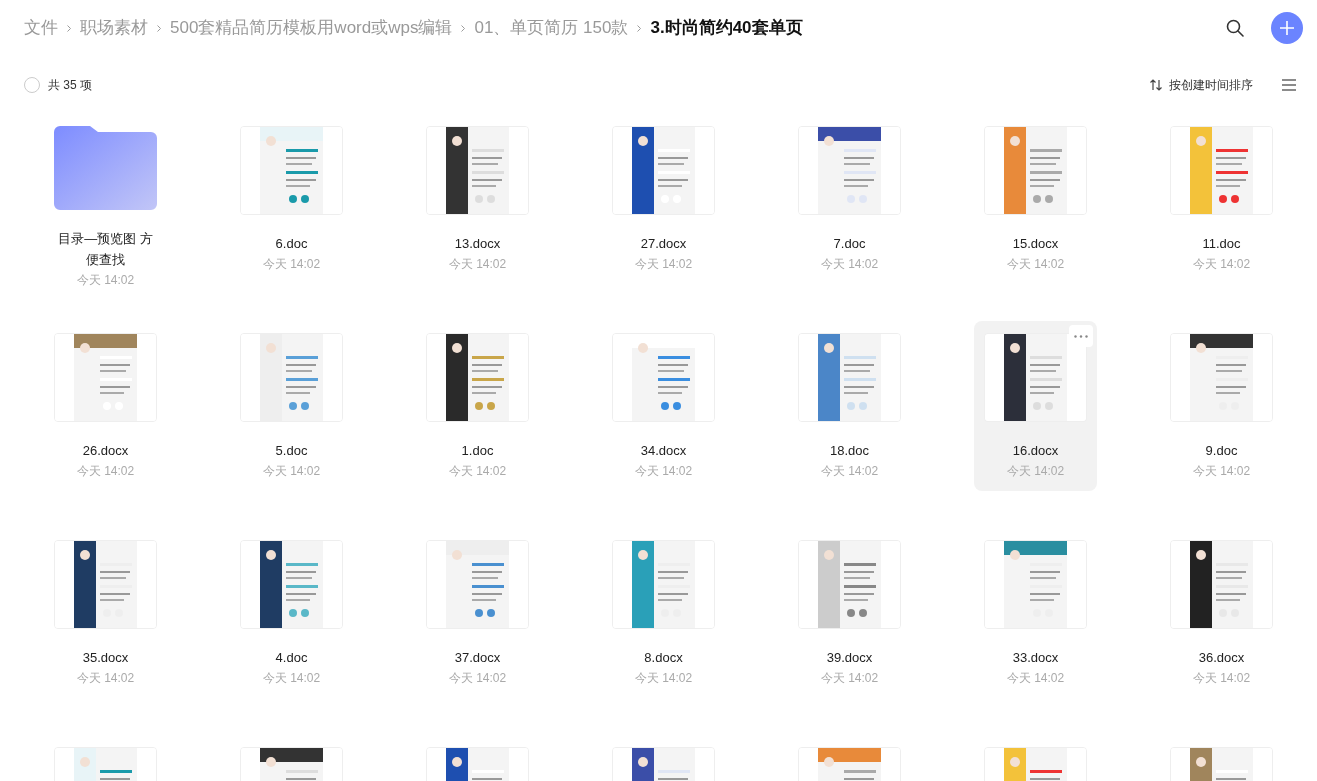 The height and width of the screenshot is (781, 1317). What do you see at coordinates (311, 28) in the screenshot?
I see `breadcrumb-link: 500套精品简历模板用word或wps编辑` at bounding box center [311, 28].